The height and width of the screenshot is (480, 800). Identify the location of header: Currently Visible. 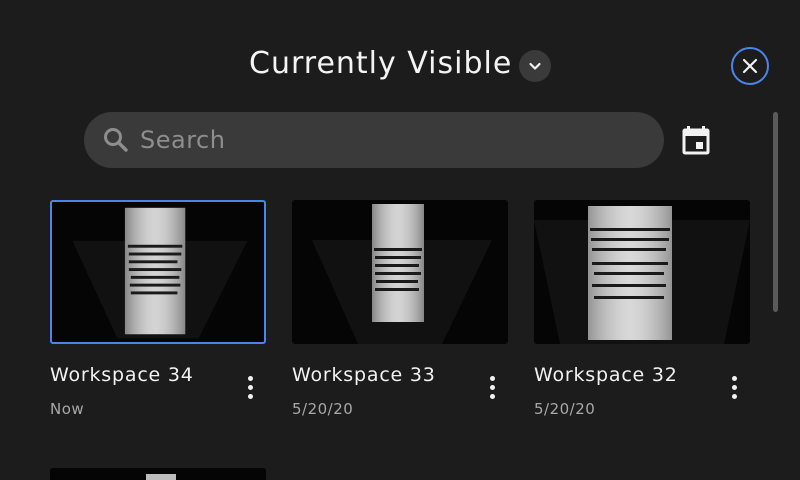
(400, 66).